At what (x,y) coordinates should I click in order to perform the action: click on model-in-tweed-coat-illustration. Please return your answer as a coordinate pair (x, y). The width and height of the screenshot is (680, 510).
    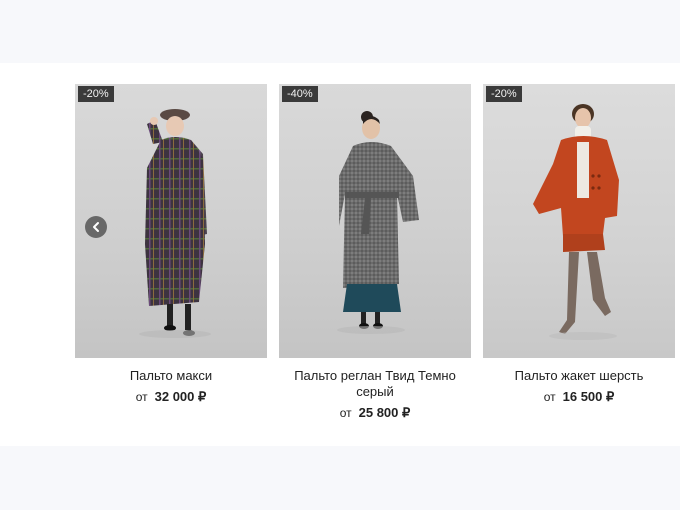
    Looking at the image, I should click on (378, 222).